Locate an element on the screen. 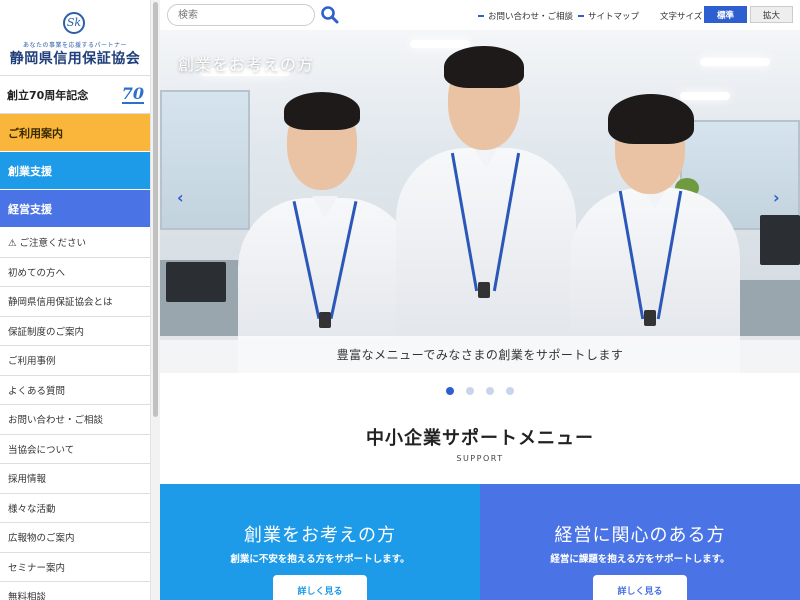 The height and width of the screenshot is (600, 800). scrollbar-thumb is located at coordinates (155, 209).